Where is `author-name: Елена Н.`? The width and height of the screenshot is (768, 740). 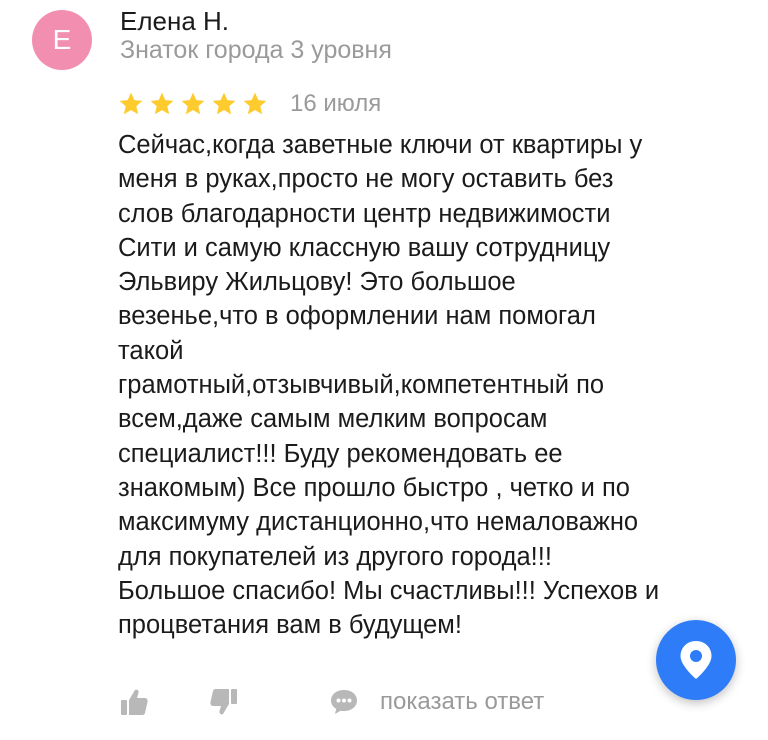
author-name: Елена Н. is located at coordinates (174, 21).